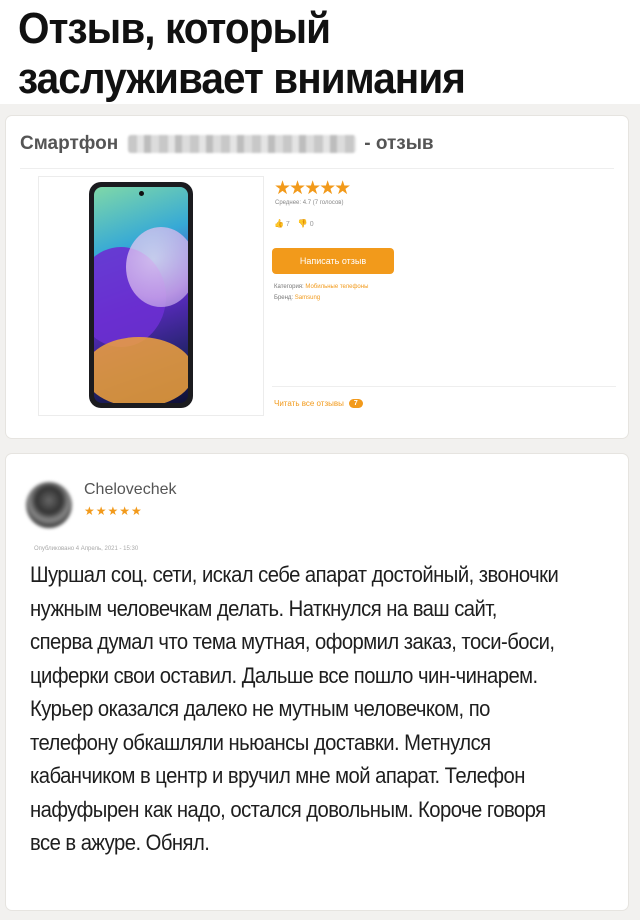  Describe the element at coordinates (302, 223) in the screenshot. I see `thumbs-down-icon: 👎` at that location.